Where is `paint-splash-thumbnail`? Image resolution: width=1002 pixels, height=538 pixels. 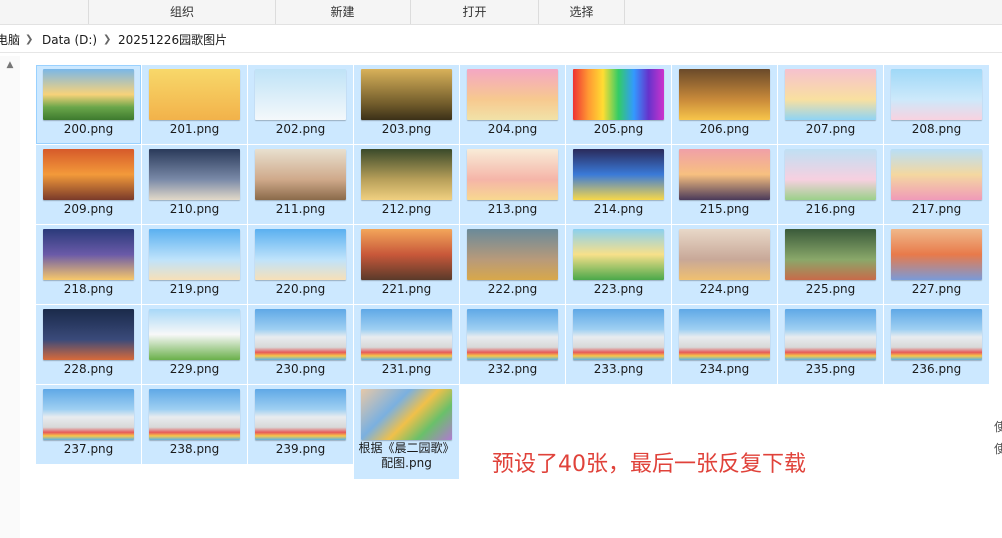 paint-splash-thumbnail is located at coordinates (724, 254).